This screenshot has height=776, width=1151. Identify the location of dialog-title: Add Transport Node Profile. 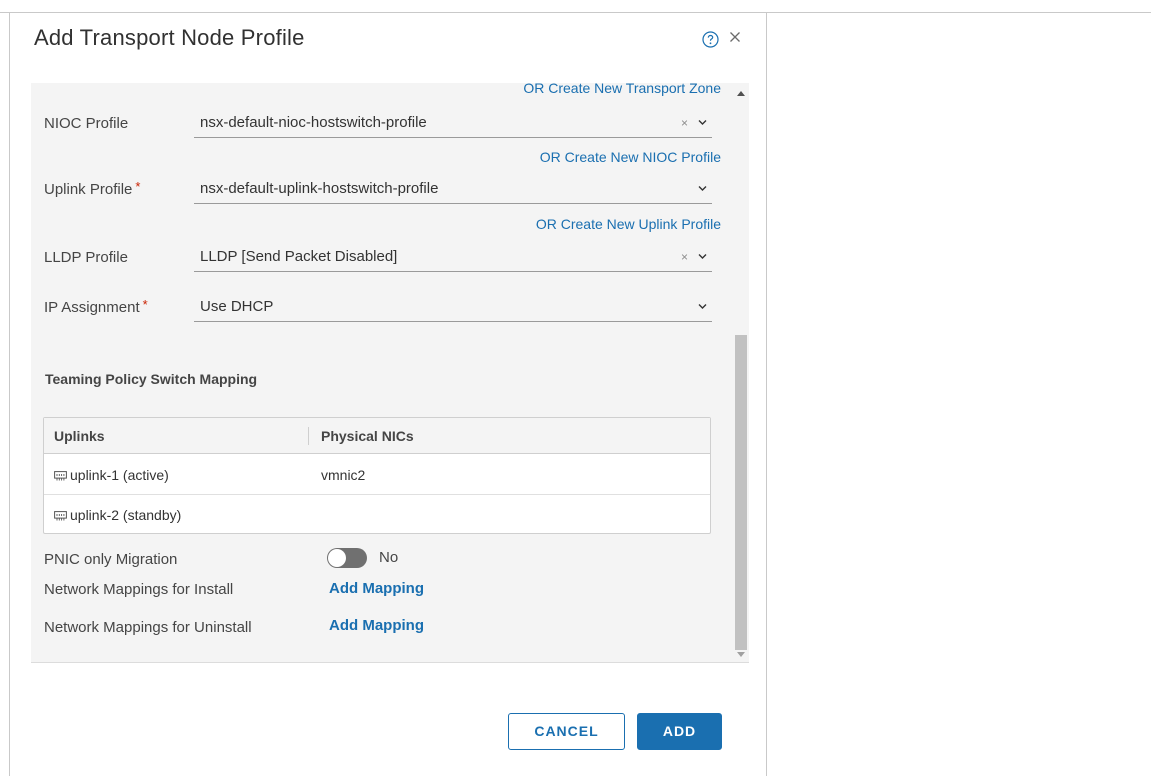
(169, 37).